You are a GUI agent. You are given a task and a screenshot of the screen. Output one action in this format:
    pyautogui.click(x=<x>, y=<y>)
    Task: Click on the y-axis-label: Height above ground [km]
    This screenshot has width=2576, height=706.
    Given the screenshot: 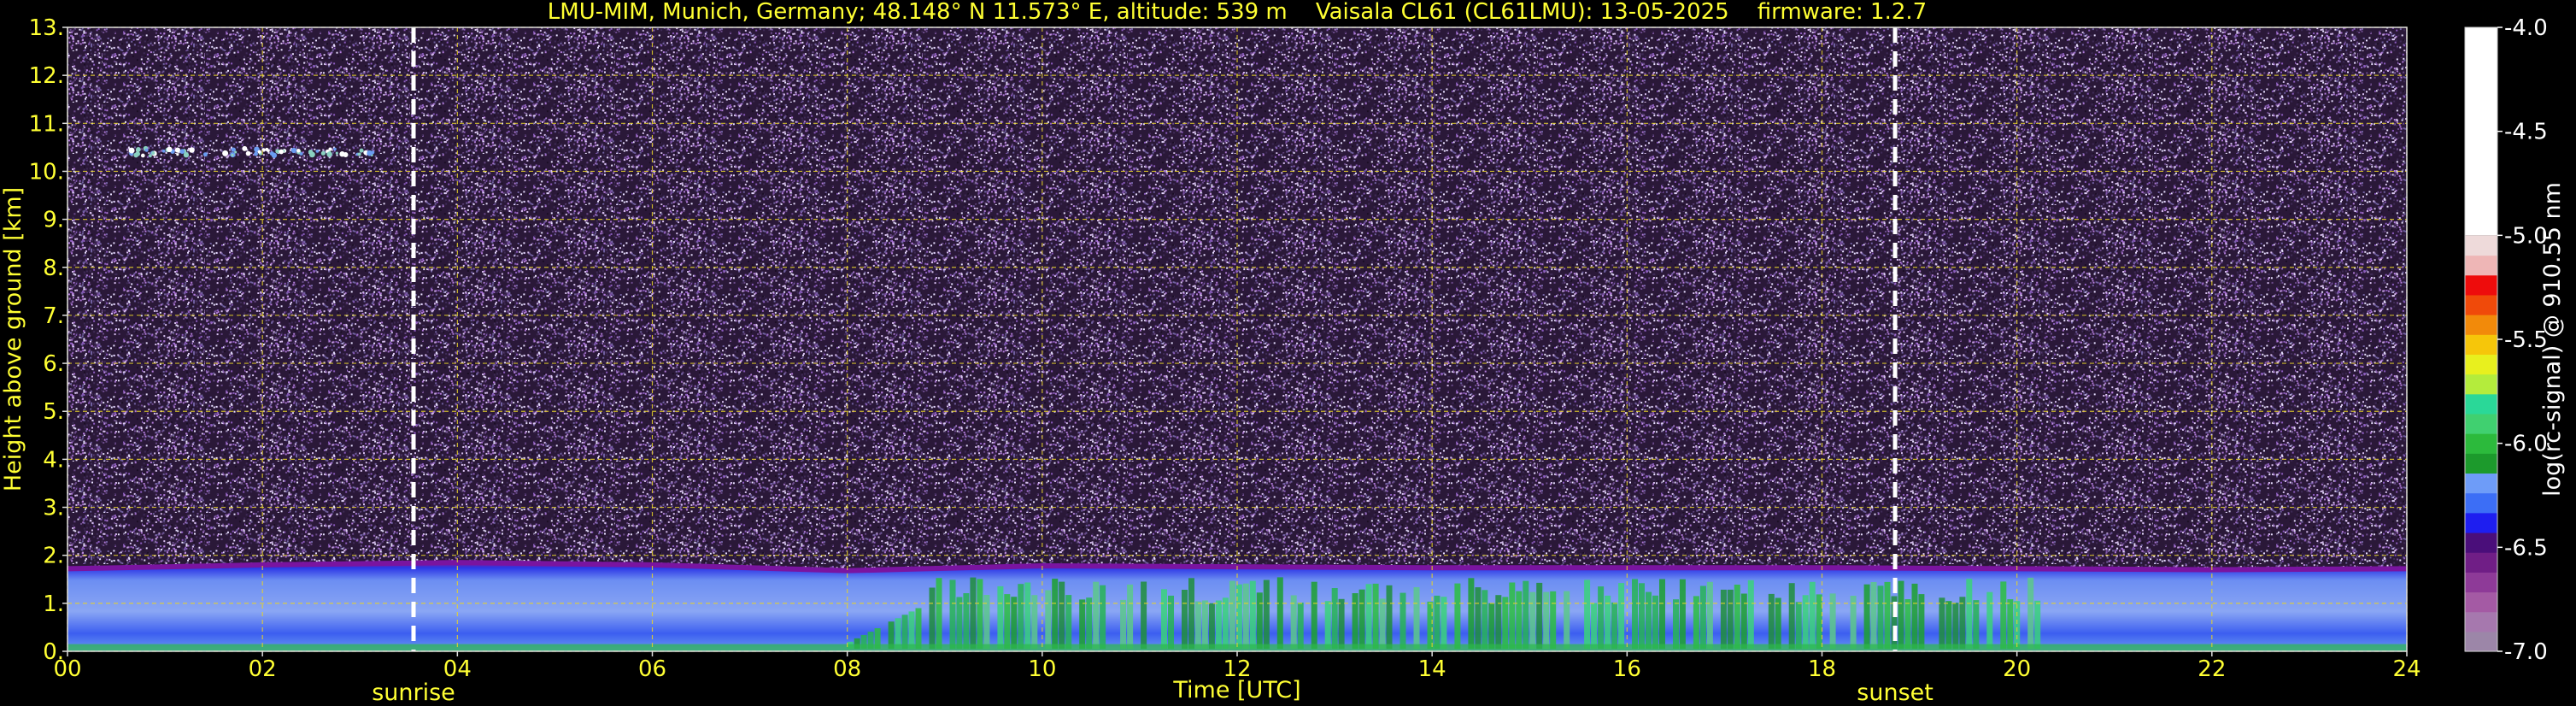 What is the action you would take?
    pyautogui.click(x=13, y=339)
    